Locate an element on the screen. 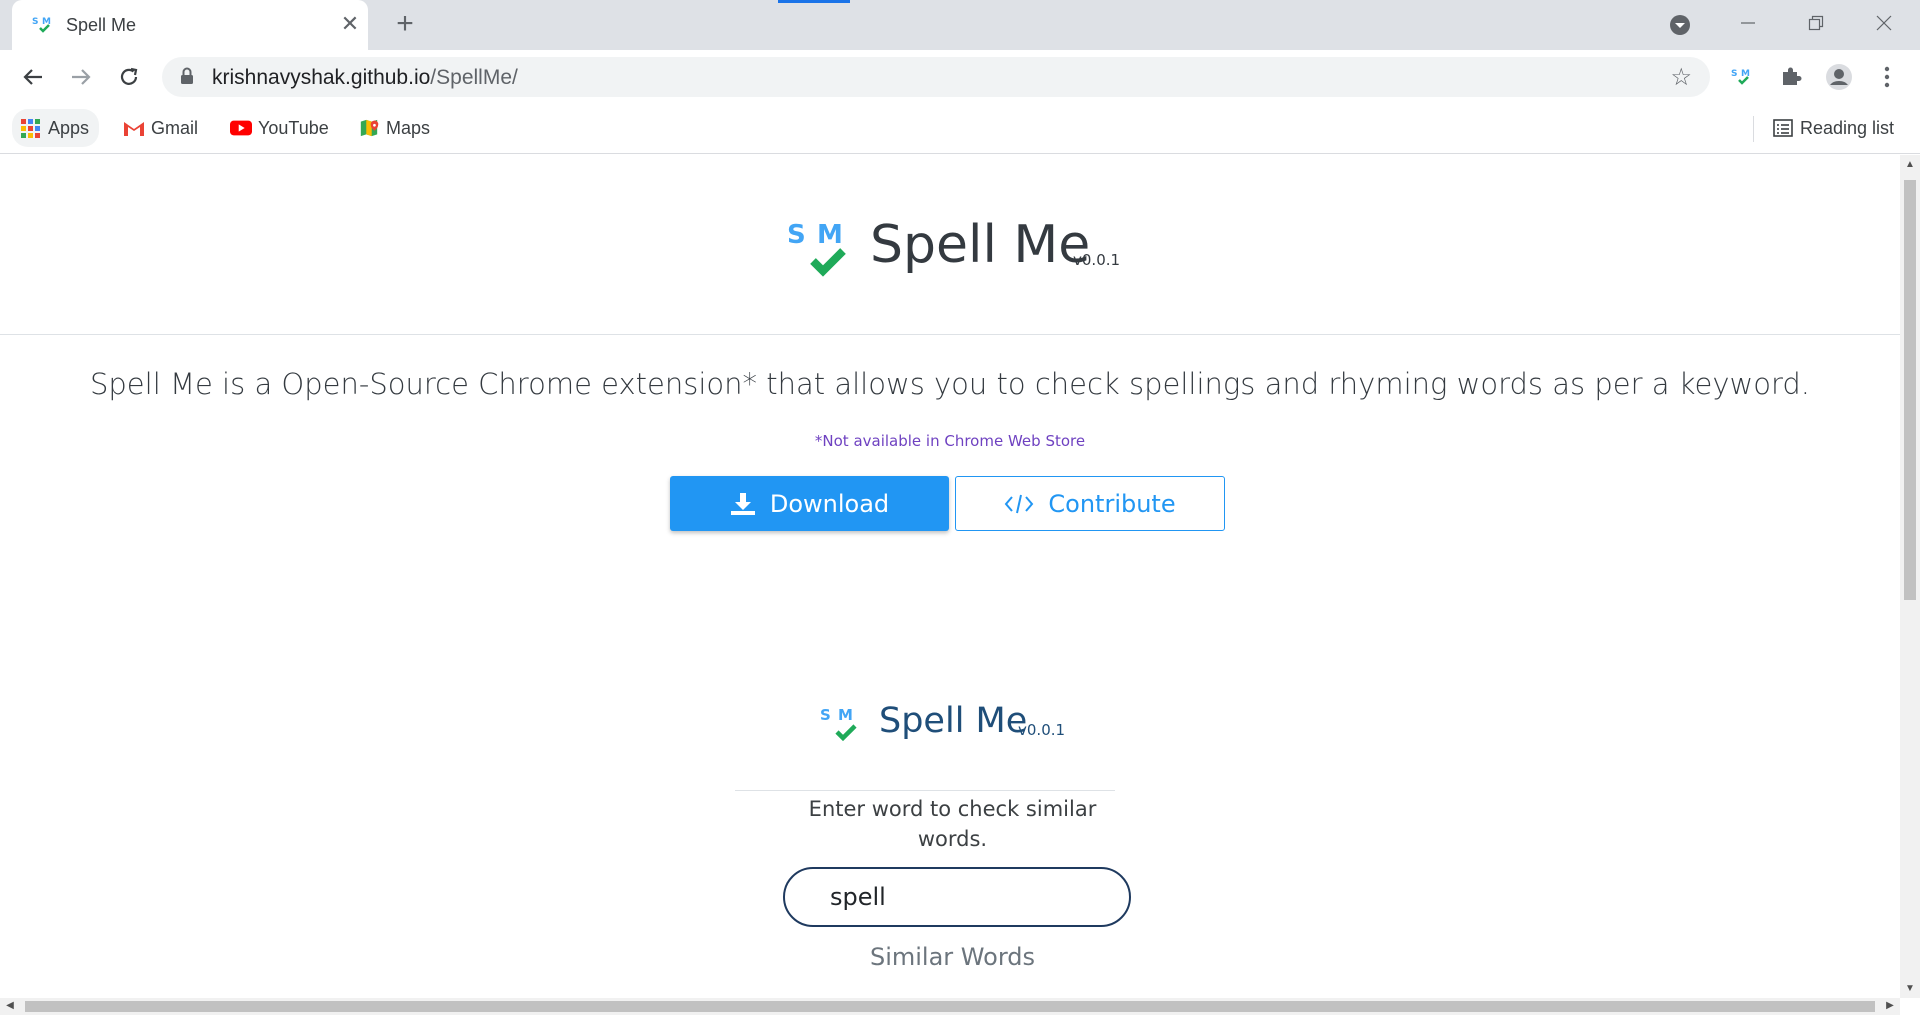  availability-note: *Not available in Chrome Web Store is located at coordinates (950, 441).